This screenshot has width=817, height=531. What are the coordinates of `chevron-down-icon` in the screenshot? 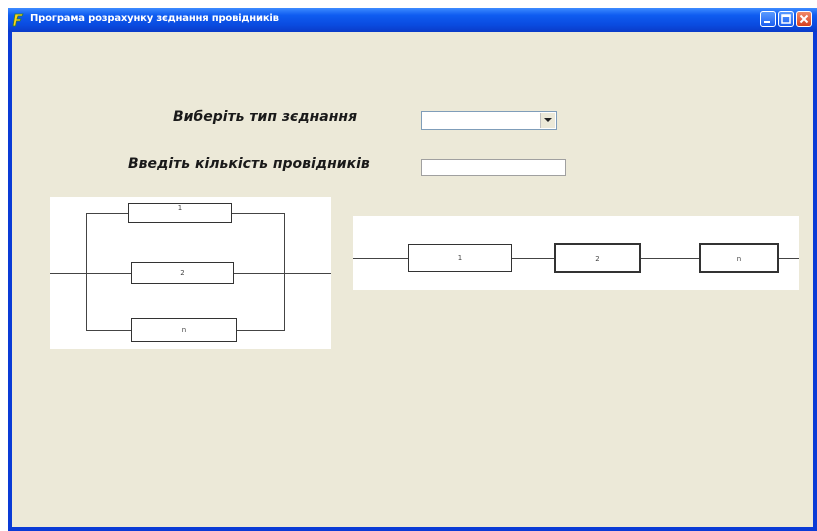 It's located at (548, 120).